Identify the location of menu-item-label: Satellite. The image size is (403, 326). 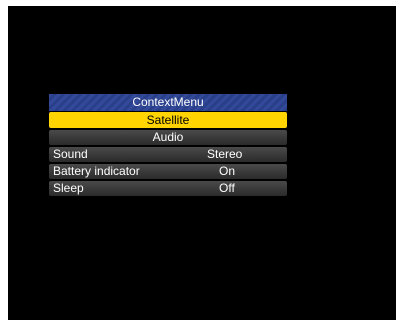
(168, 120).